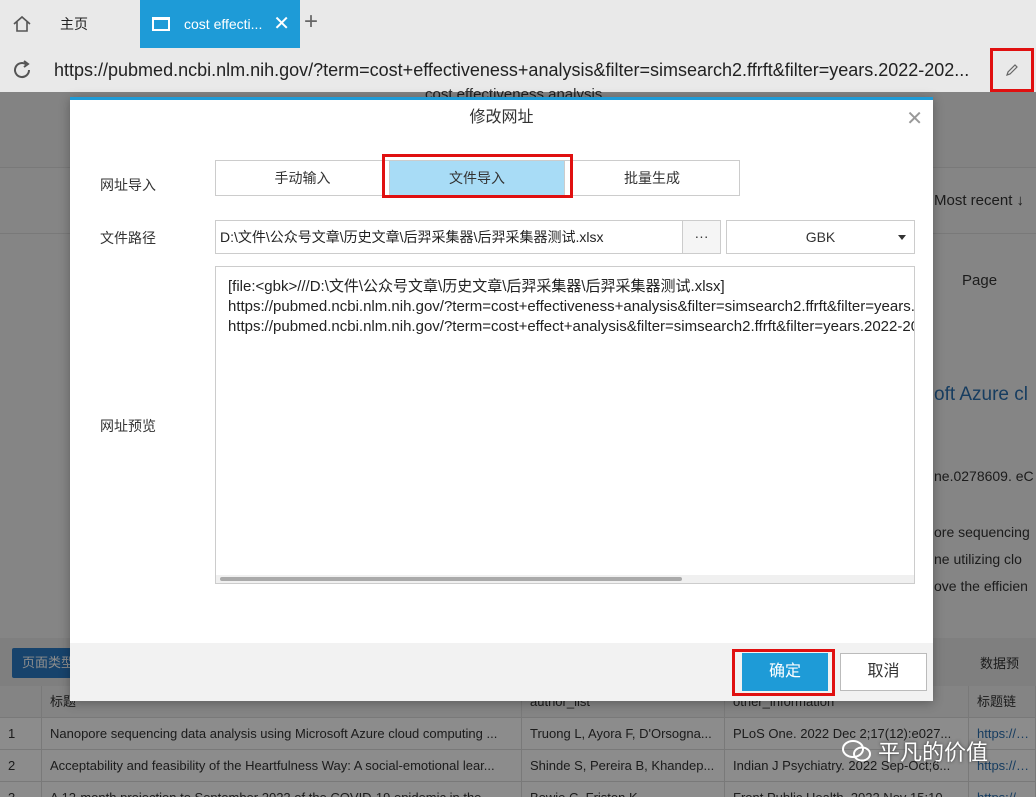 This screenshot has width=1036, height=797. I want to click on wechat-icon, so click(856, 751).